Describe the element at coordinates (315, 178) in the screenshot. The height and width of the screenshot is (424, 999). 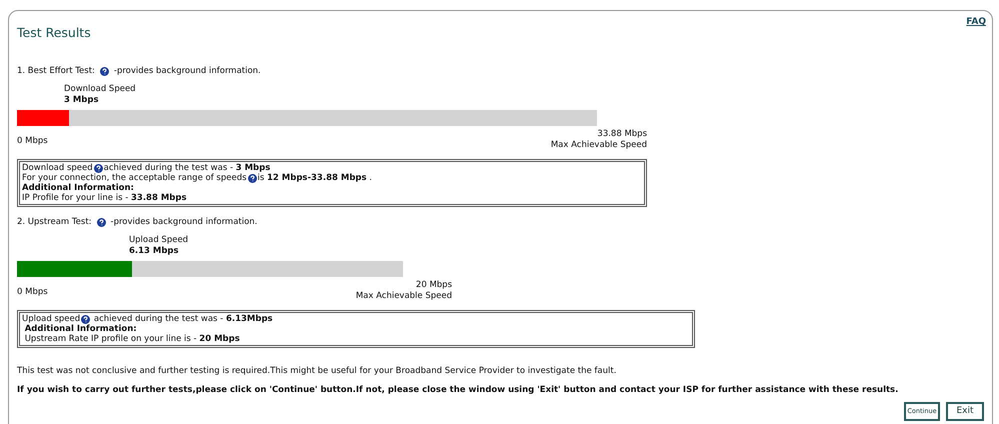
I see `info-text: is 12 Mbps-33.88 Mbps .` at that location.